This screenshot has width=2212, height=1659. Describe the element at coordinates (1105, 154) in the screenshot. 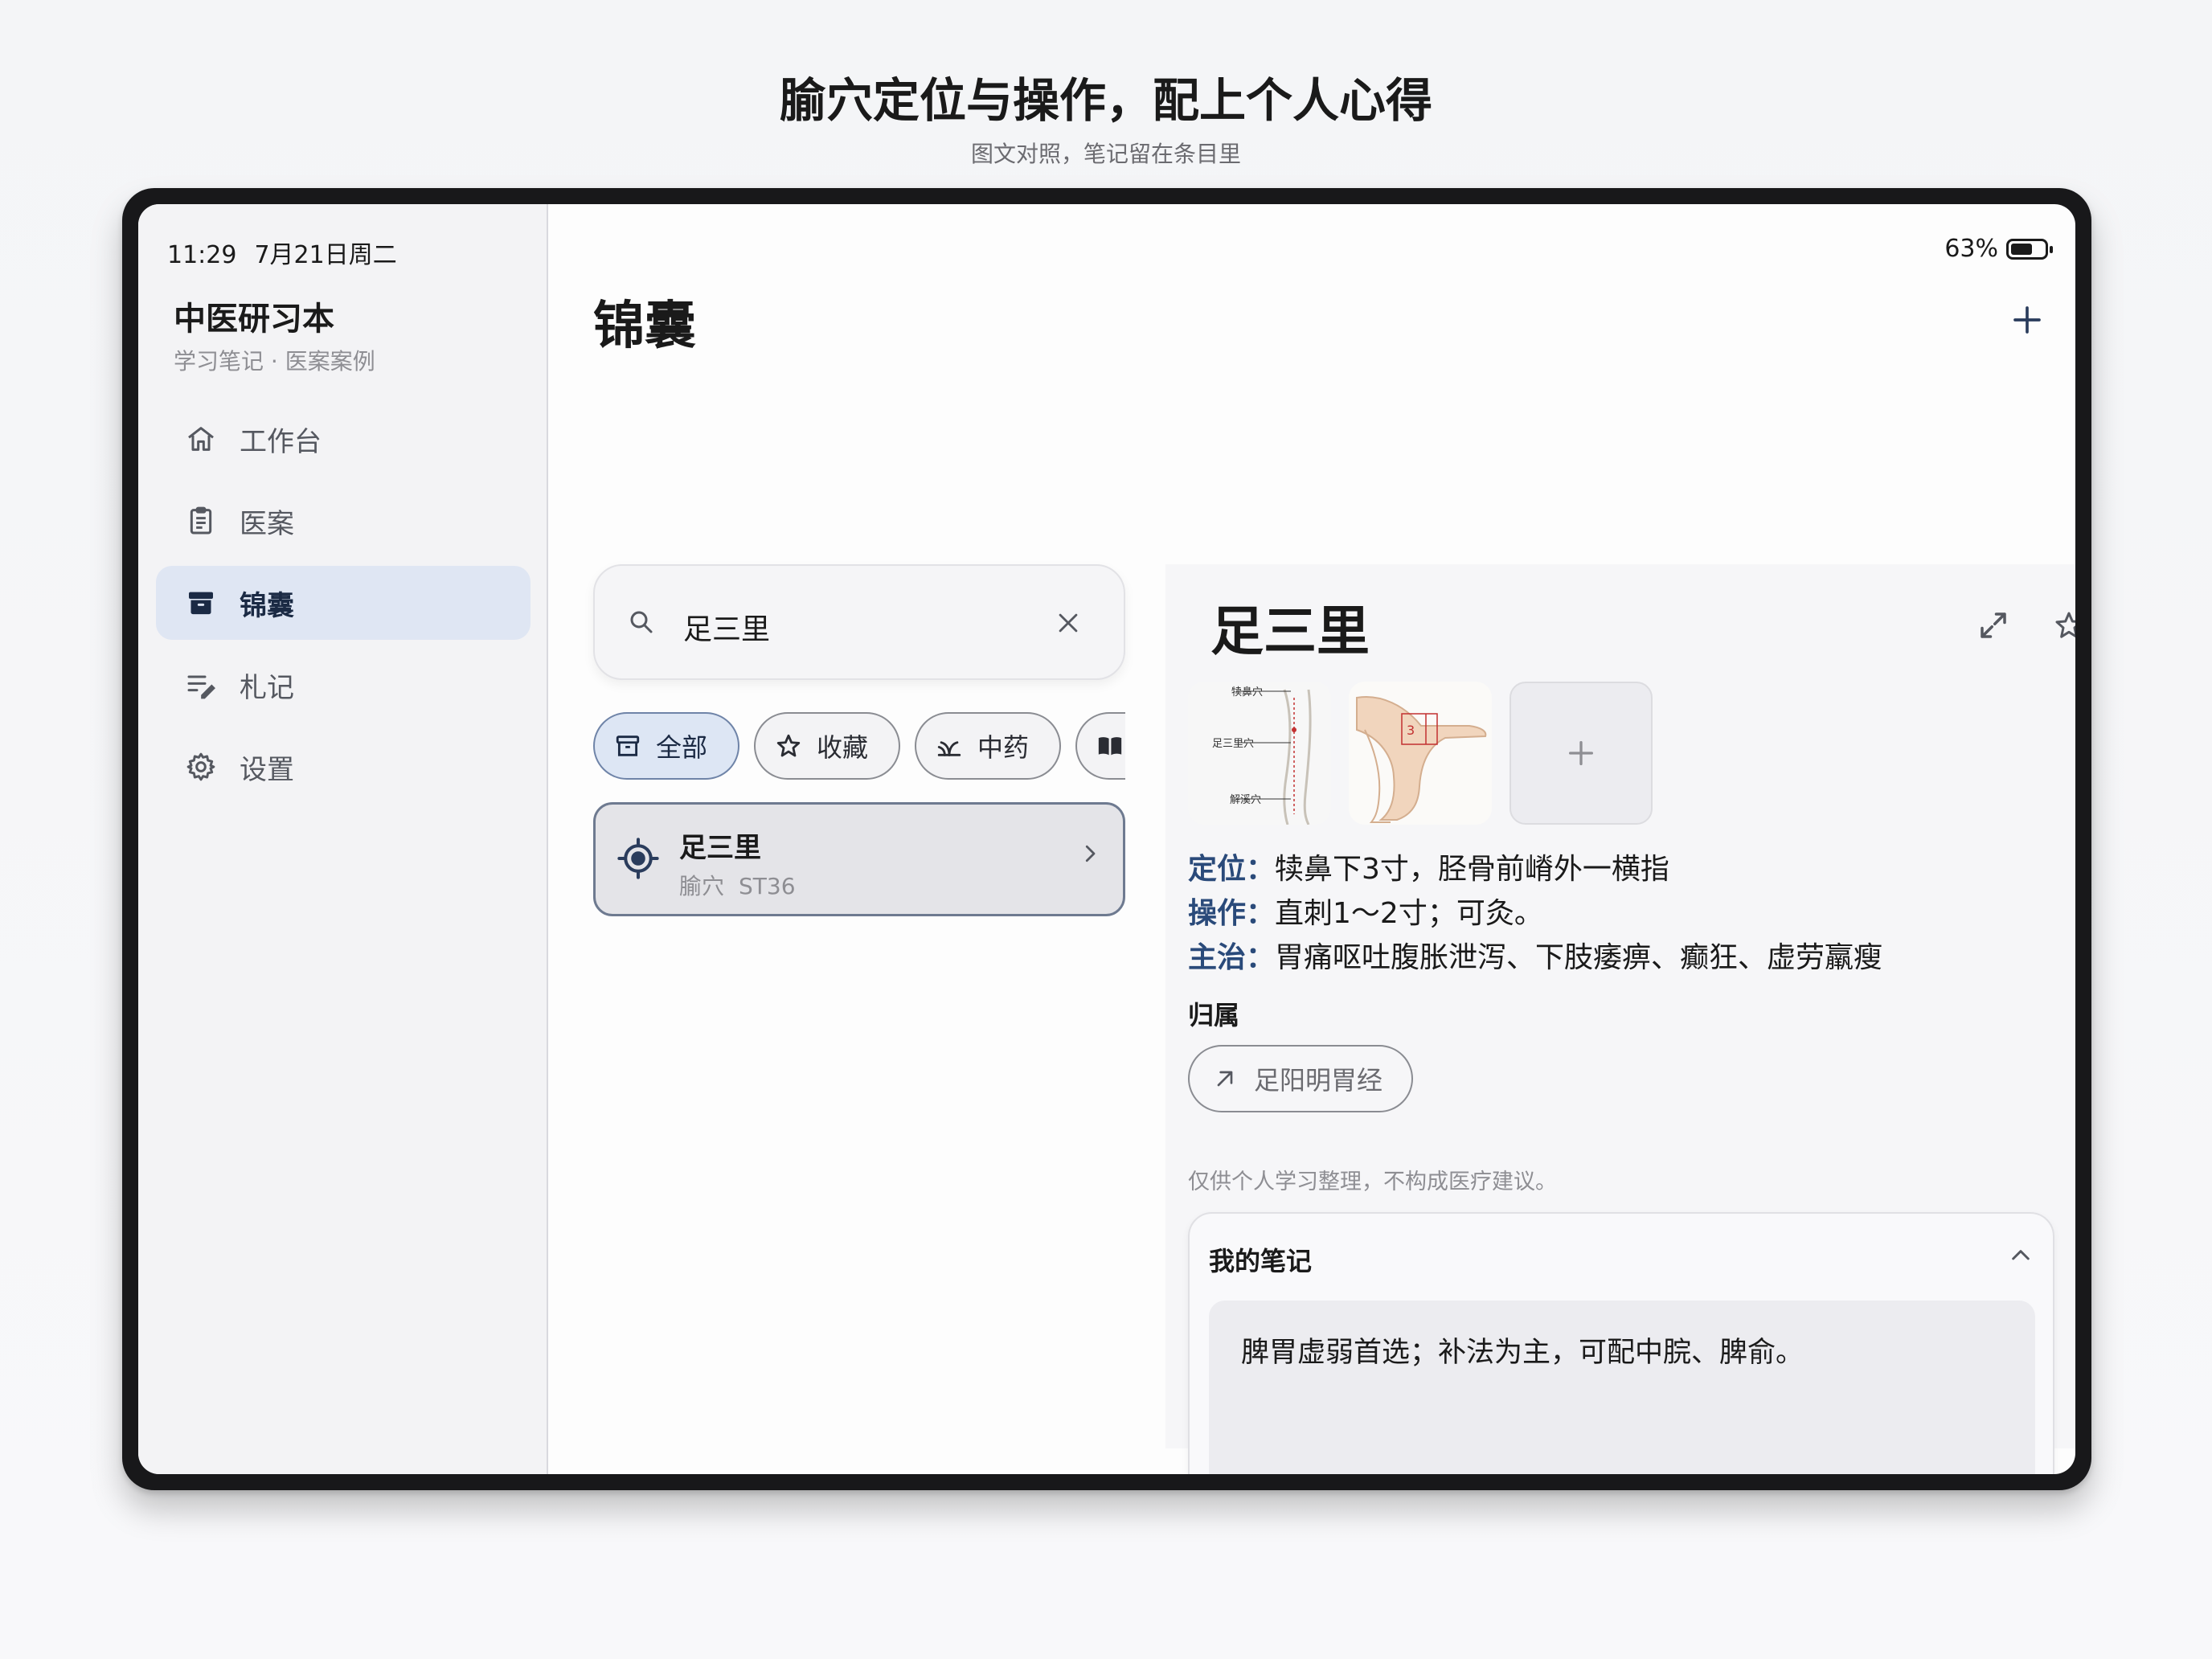

I see `promo-subtitle: 图文对照，笔记留在条目里` at that location.